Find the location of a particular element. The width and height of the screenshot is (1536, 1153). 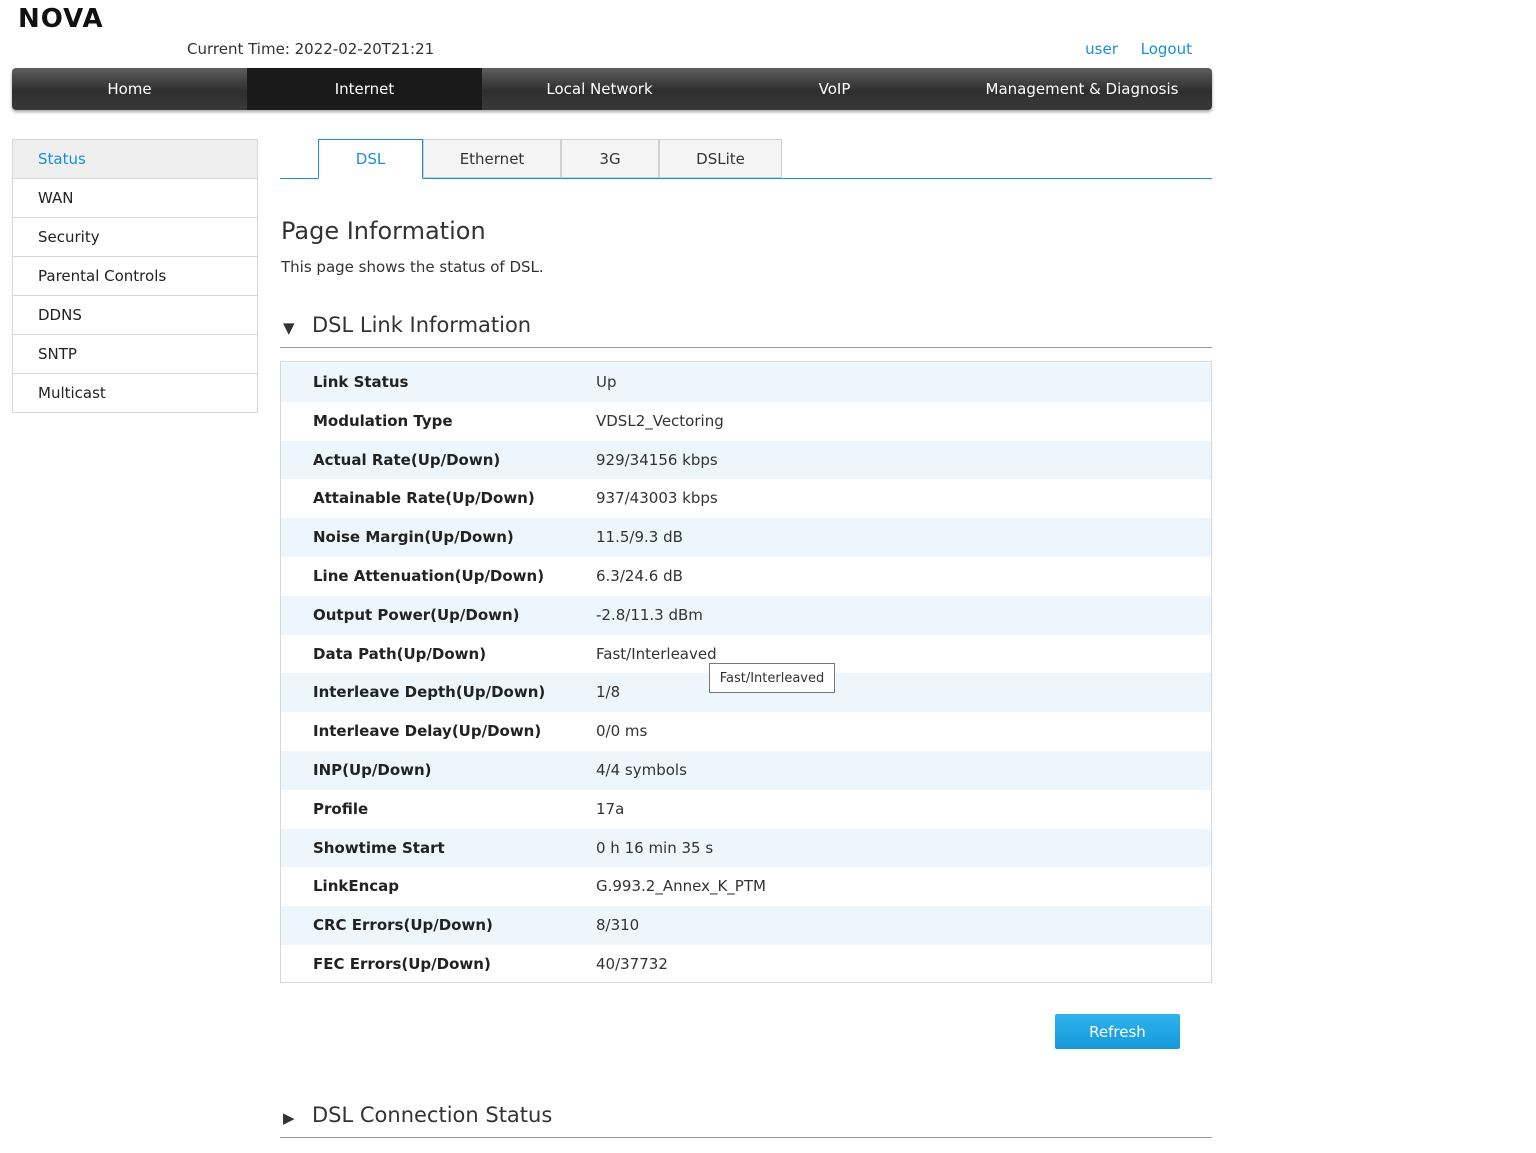

row-value: 937/43003 kbps is located at coordinates (657, 498).